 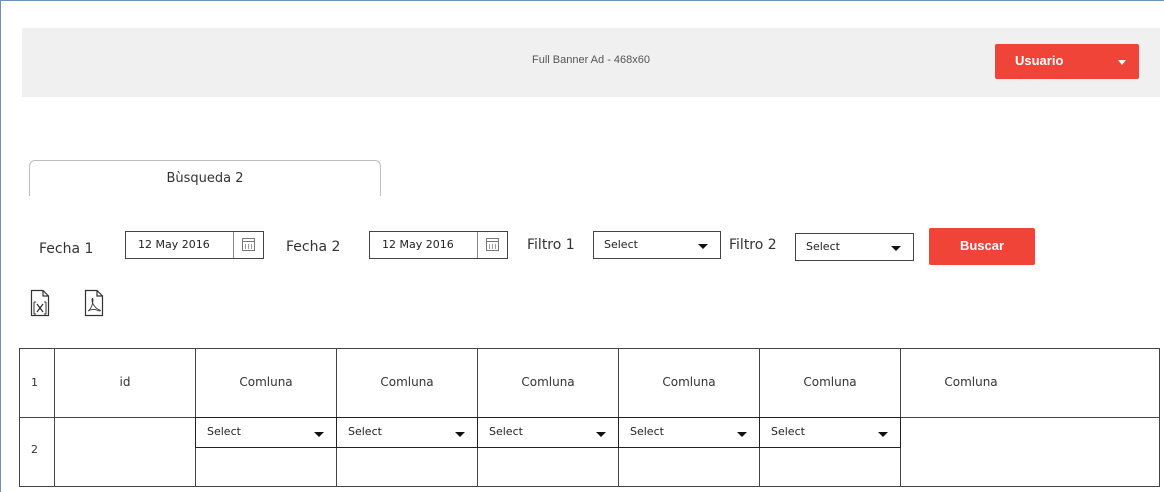 What do you see at coordinates (34, 382) in the screenshot?
I see `row-number: 1` at bounding box center [34, 382].